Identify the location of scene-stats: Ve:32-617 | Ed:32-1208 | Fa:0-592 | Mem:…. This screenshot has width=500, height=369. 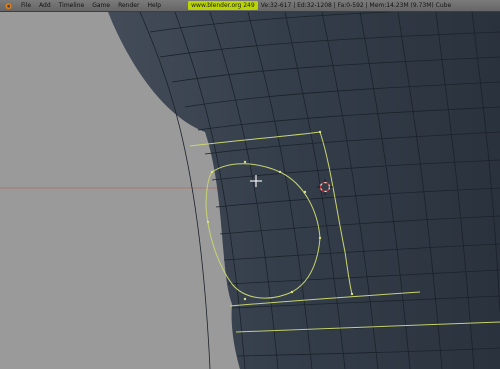
(356, 5).